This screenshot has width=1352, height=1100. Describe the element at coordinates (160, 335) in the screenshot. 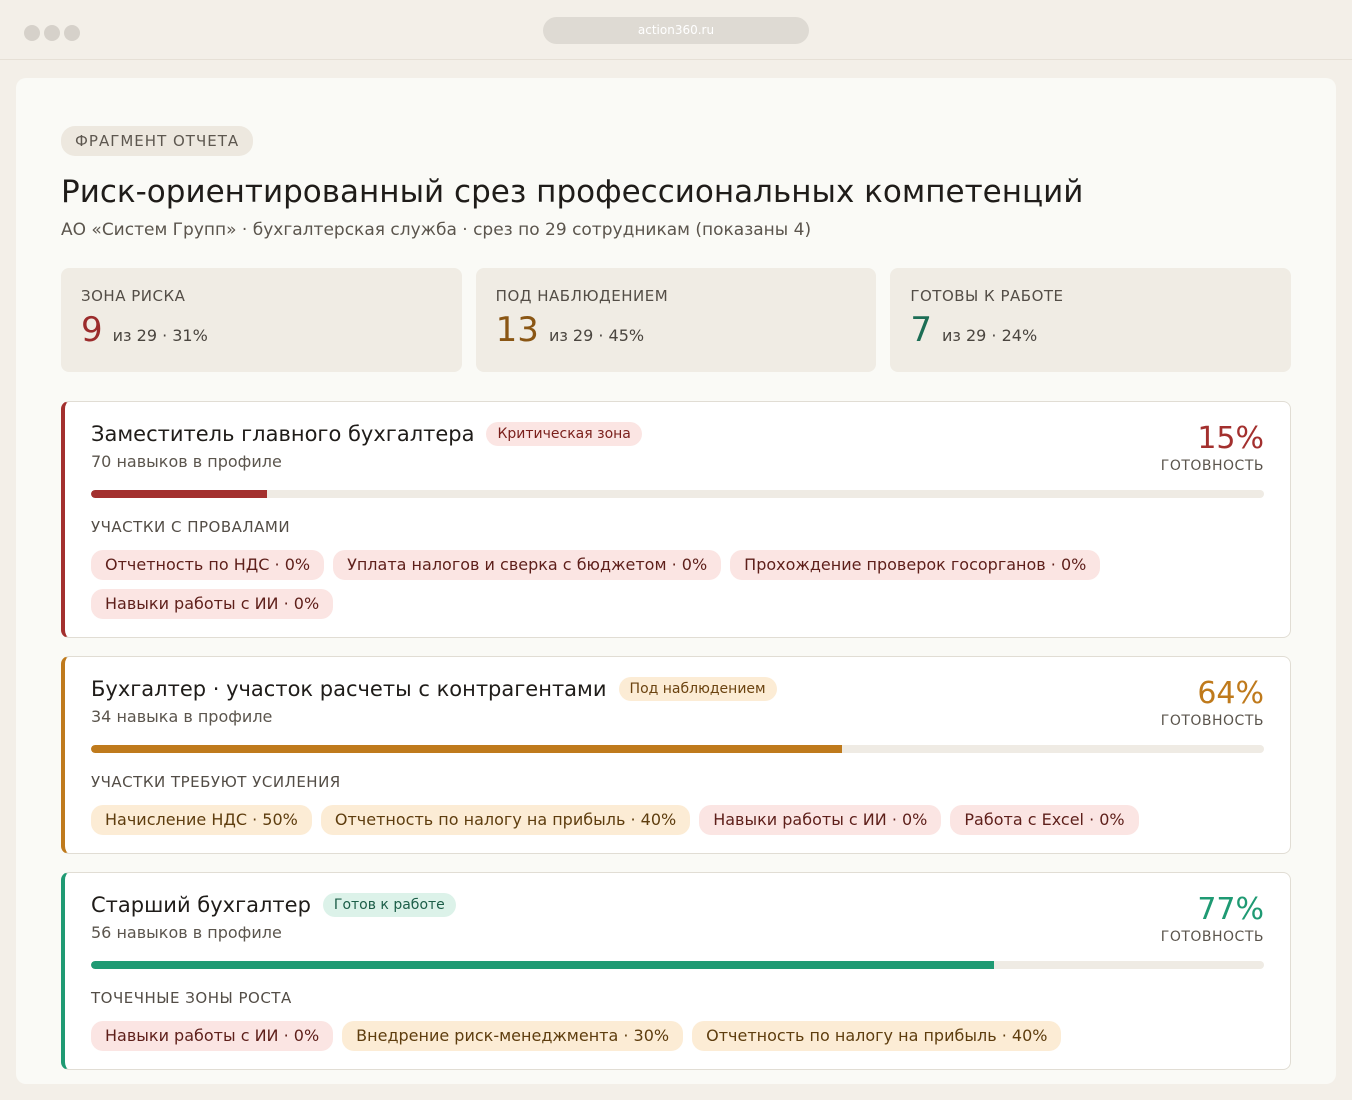

I see `stat-extra: из 29 · 31%` at that location.